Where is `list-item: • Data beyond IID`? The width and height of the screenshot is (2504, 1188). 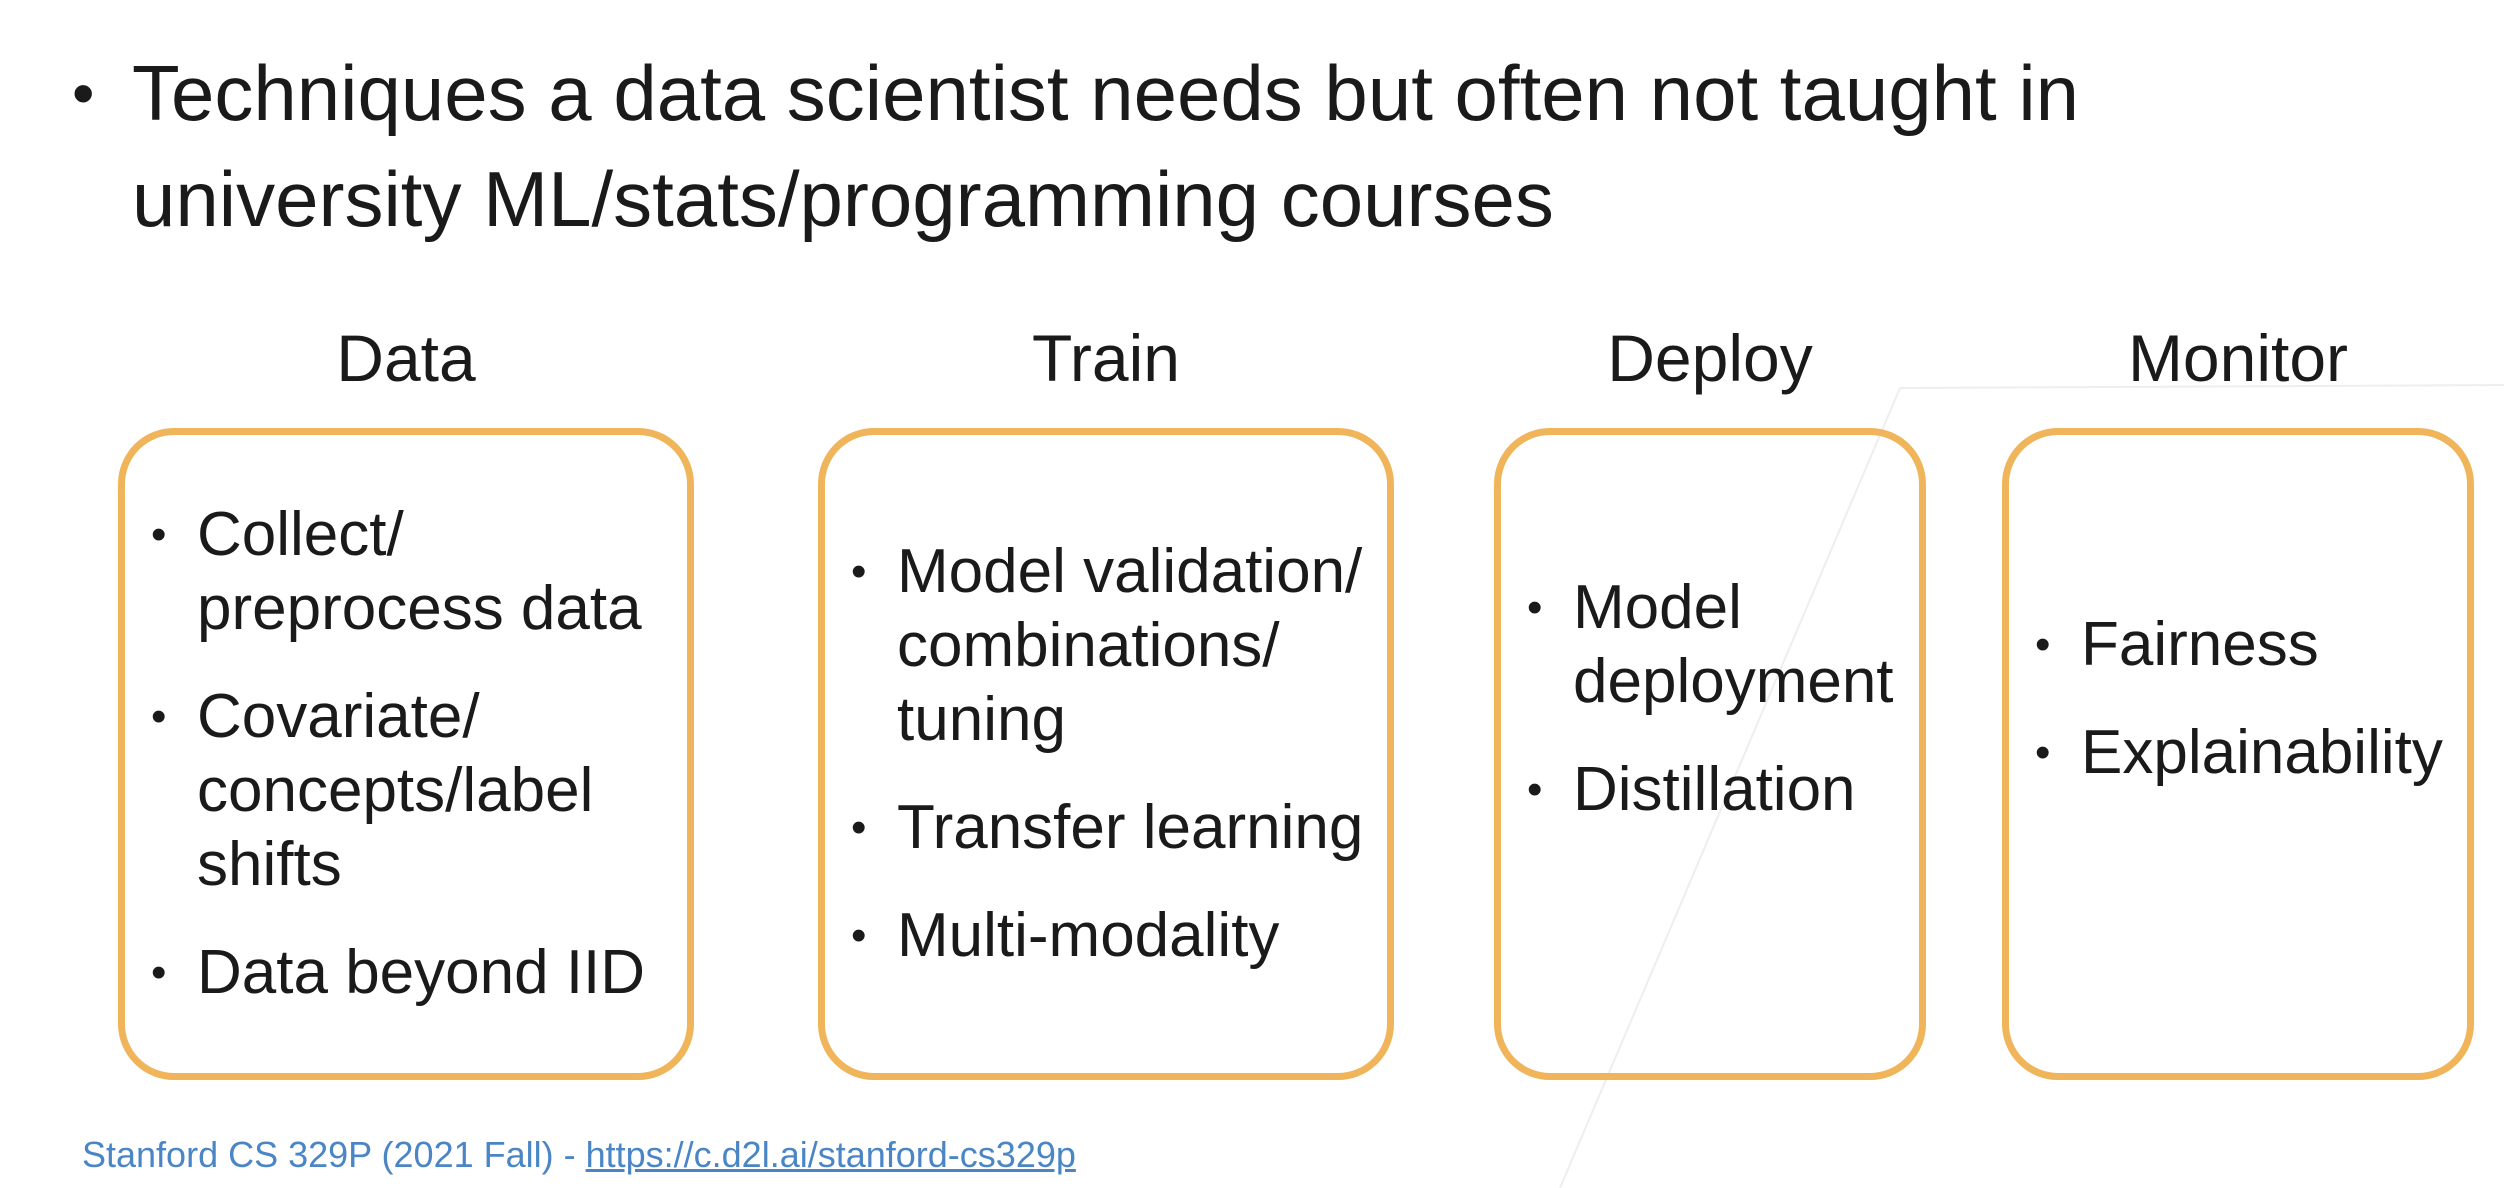
list-item: • Data beyond IID is located at coordinates (402, 973).